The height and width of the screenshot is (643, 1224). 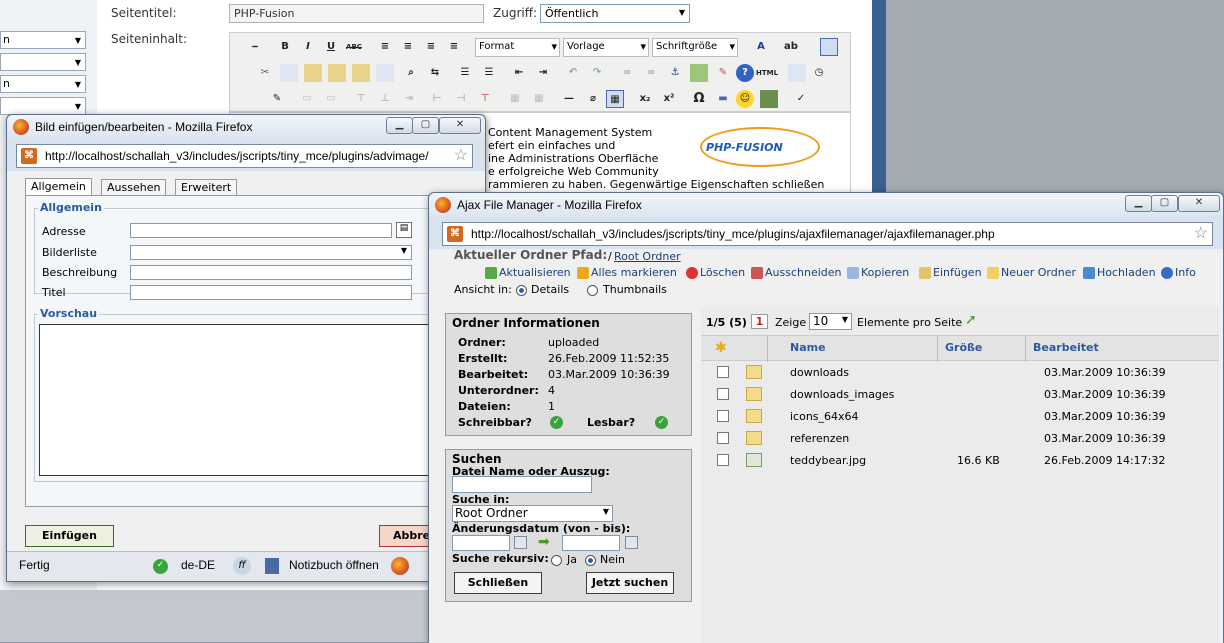 I want to click on cancel-button: Abbre, so click(x=404, y=536).